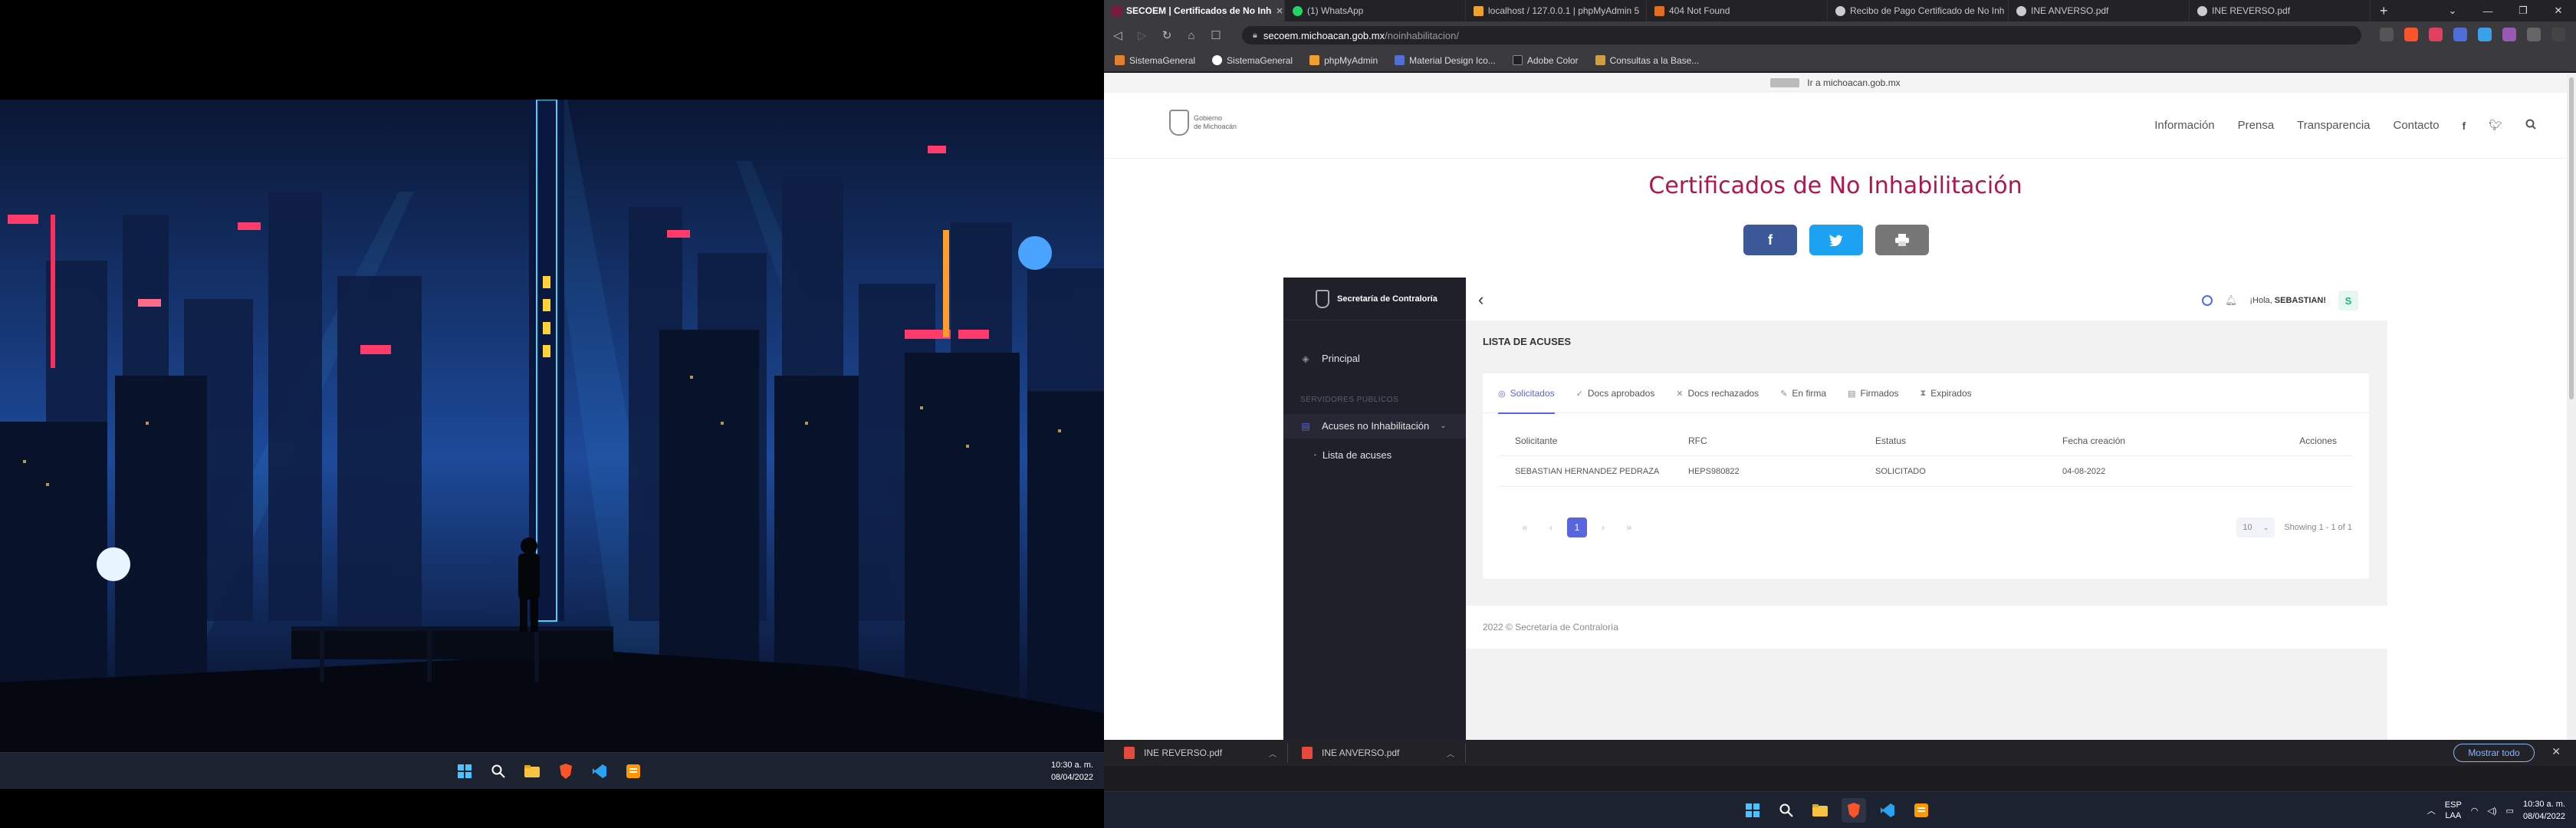  Describe the element at coordinates (2257, 125) in the screenshot. I see `menu-item-prensa: Prensa` at that location.